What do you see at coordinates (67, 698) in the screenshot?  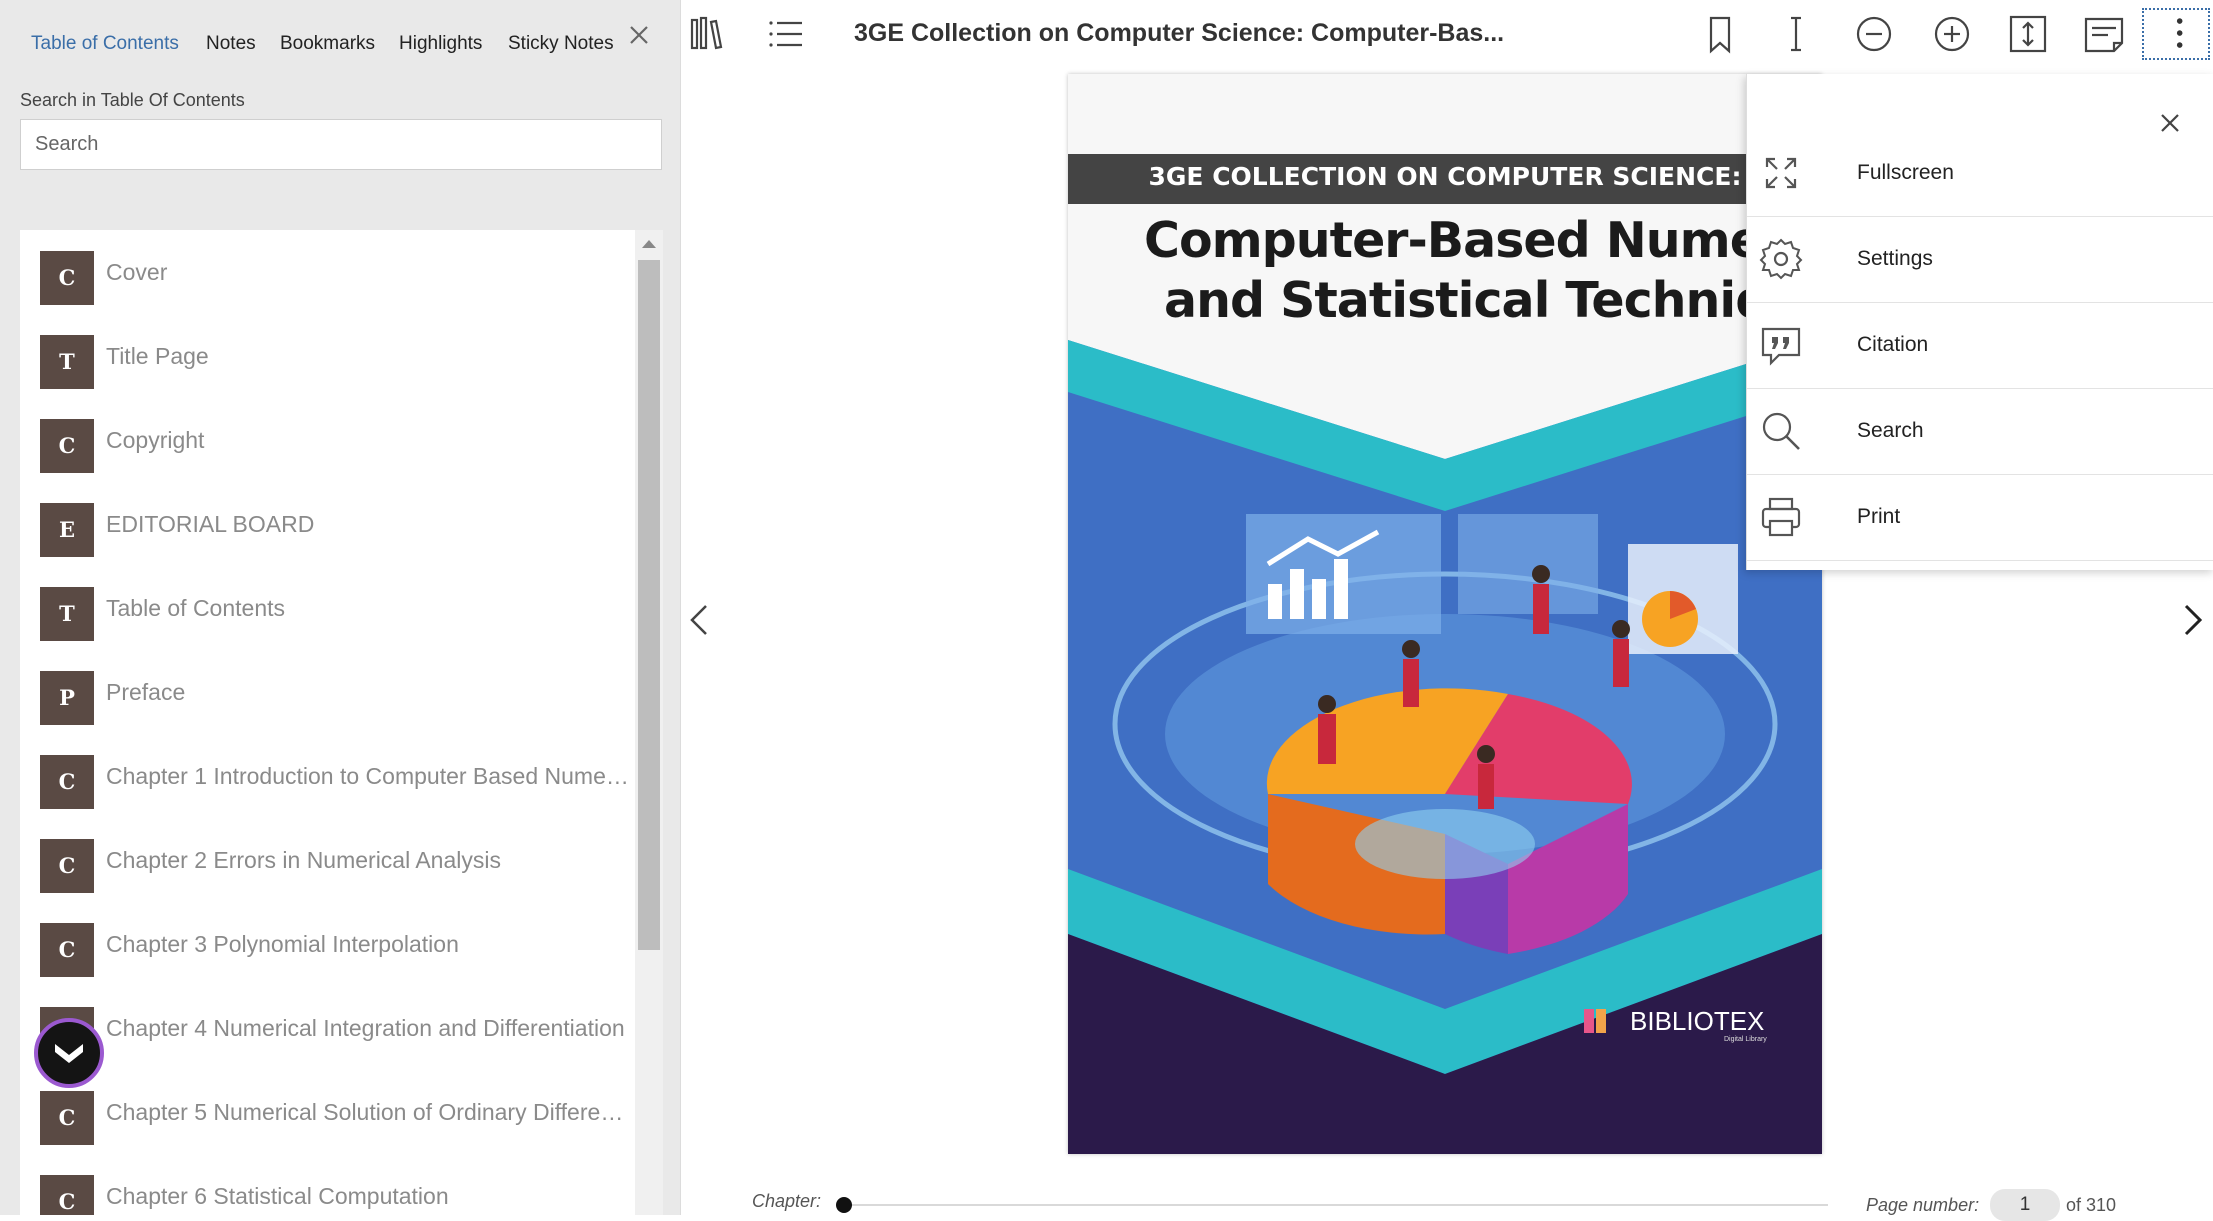 I see `toc-badge: P` at bounding box center [67, 698].